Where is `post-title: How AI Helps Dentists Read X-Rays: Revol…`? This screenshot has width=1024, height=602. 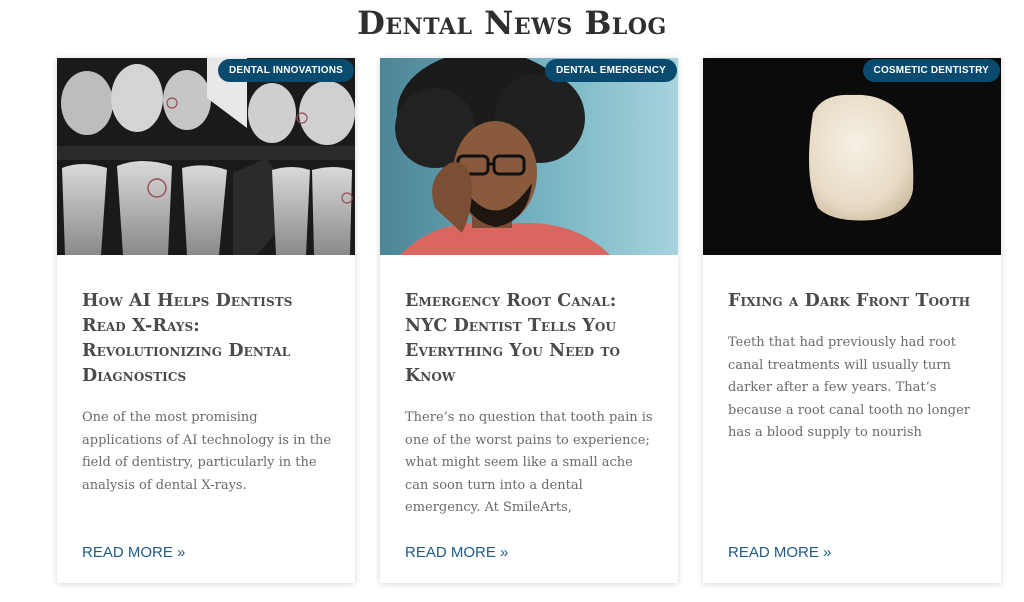
post-title: How AI Helps Dentists Read X-Rays: Revol… is located at coordinates (207, 339).